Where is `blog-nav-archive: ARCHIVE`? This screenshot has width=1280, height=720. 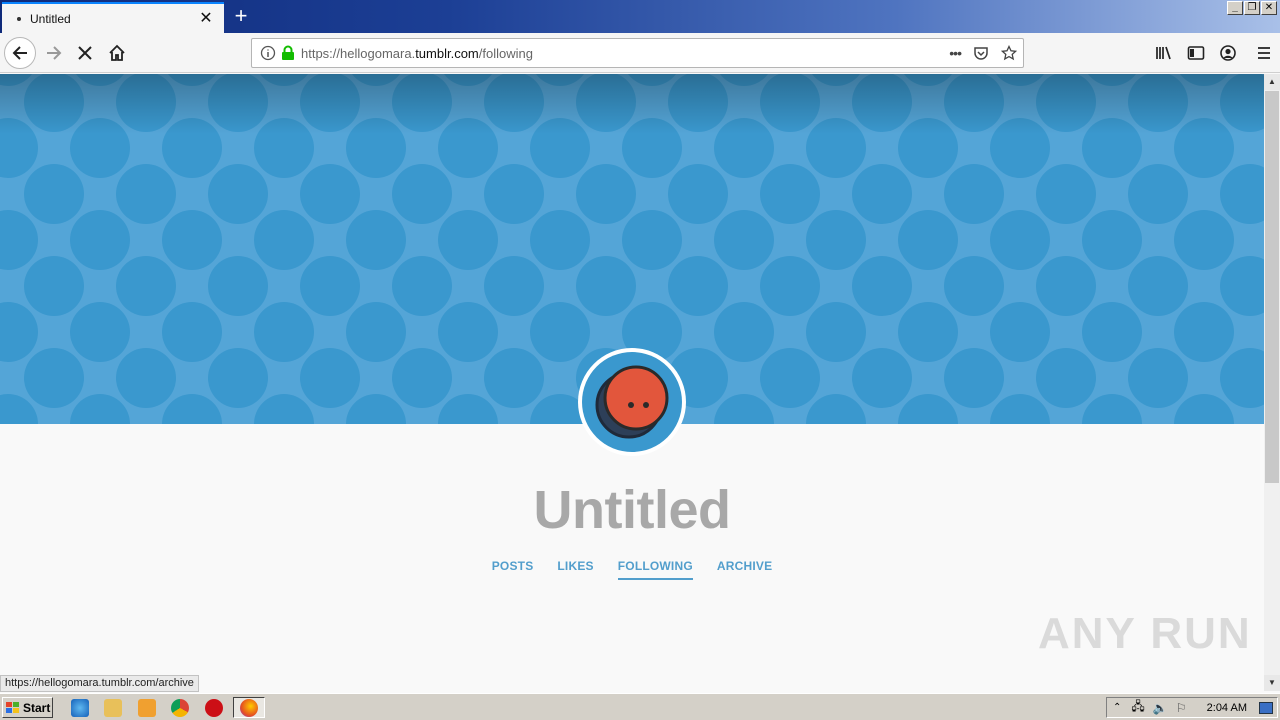 blog-nav-archive: ARCHIVE is located at coordinates (744, 569).